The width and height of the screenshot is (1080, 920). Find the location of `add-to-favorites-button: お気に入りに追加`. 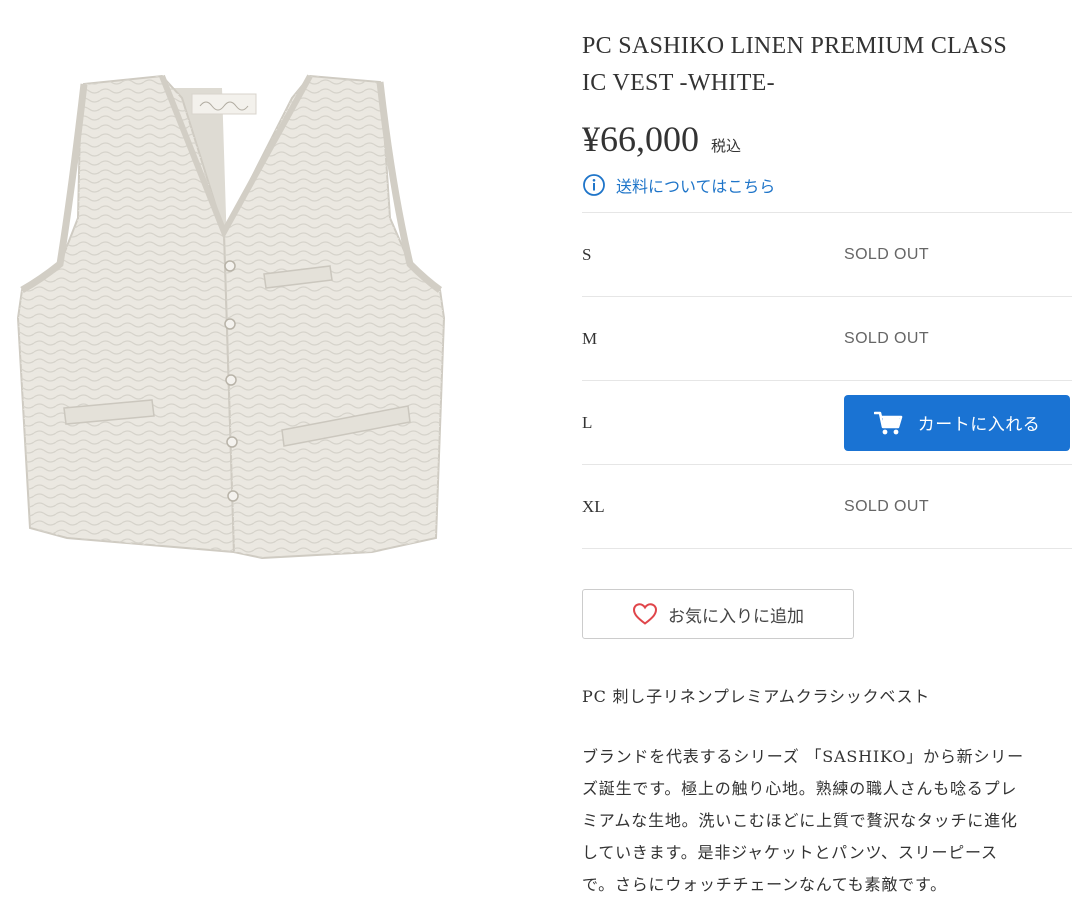

add-to-favorites-button: お気に入りに追加 is located at coordinates (718, 614).